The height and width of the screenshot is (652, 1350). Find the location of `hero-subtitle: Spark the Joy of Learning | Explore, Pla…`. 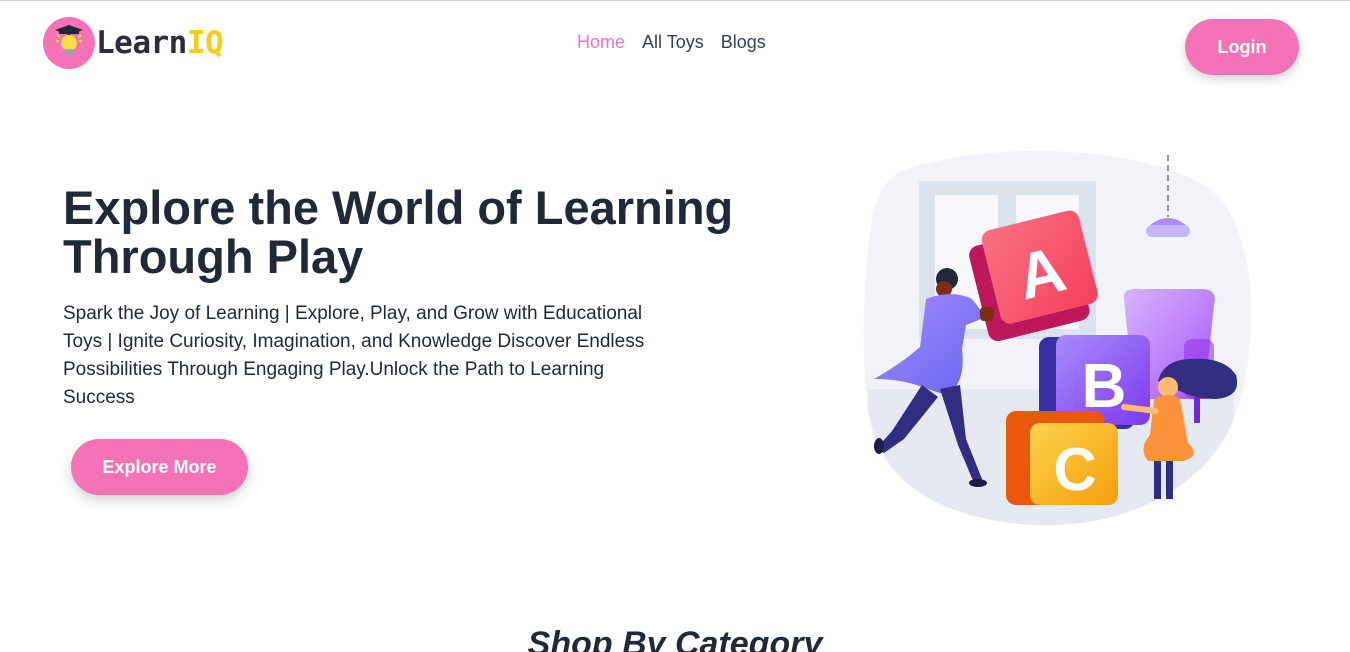

hero-subtitle: Spark the Joy of Learning | Explore, Pla… is located at coordinates (354, 355).